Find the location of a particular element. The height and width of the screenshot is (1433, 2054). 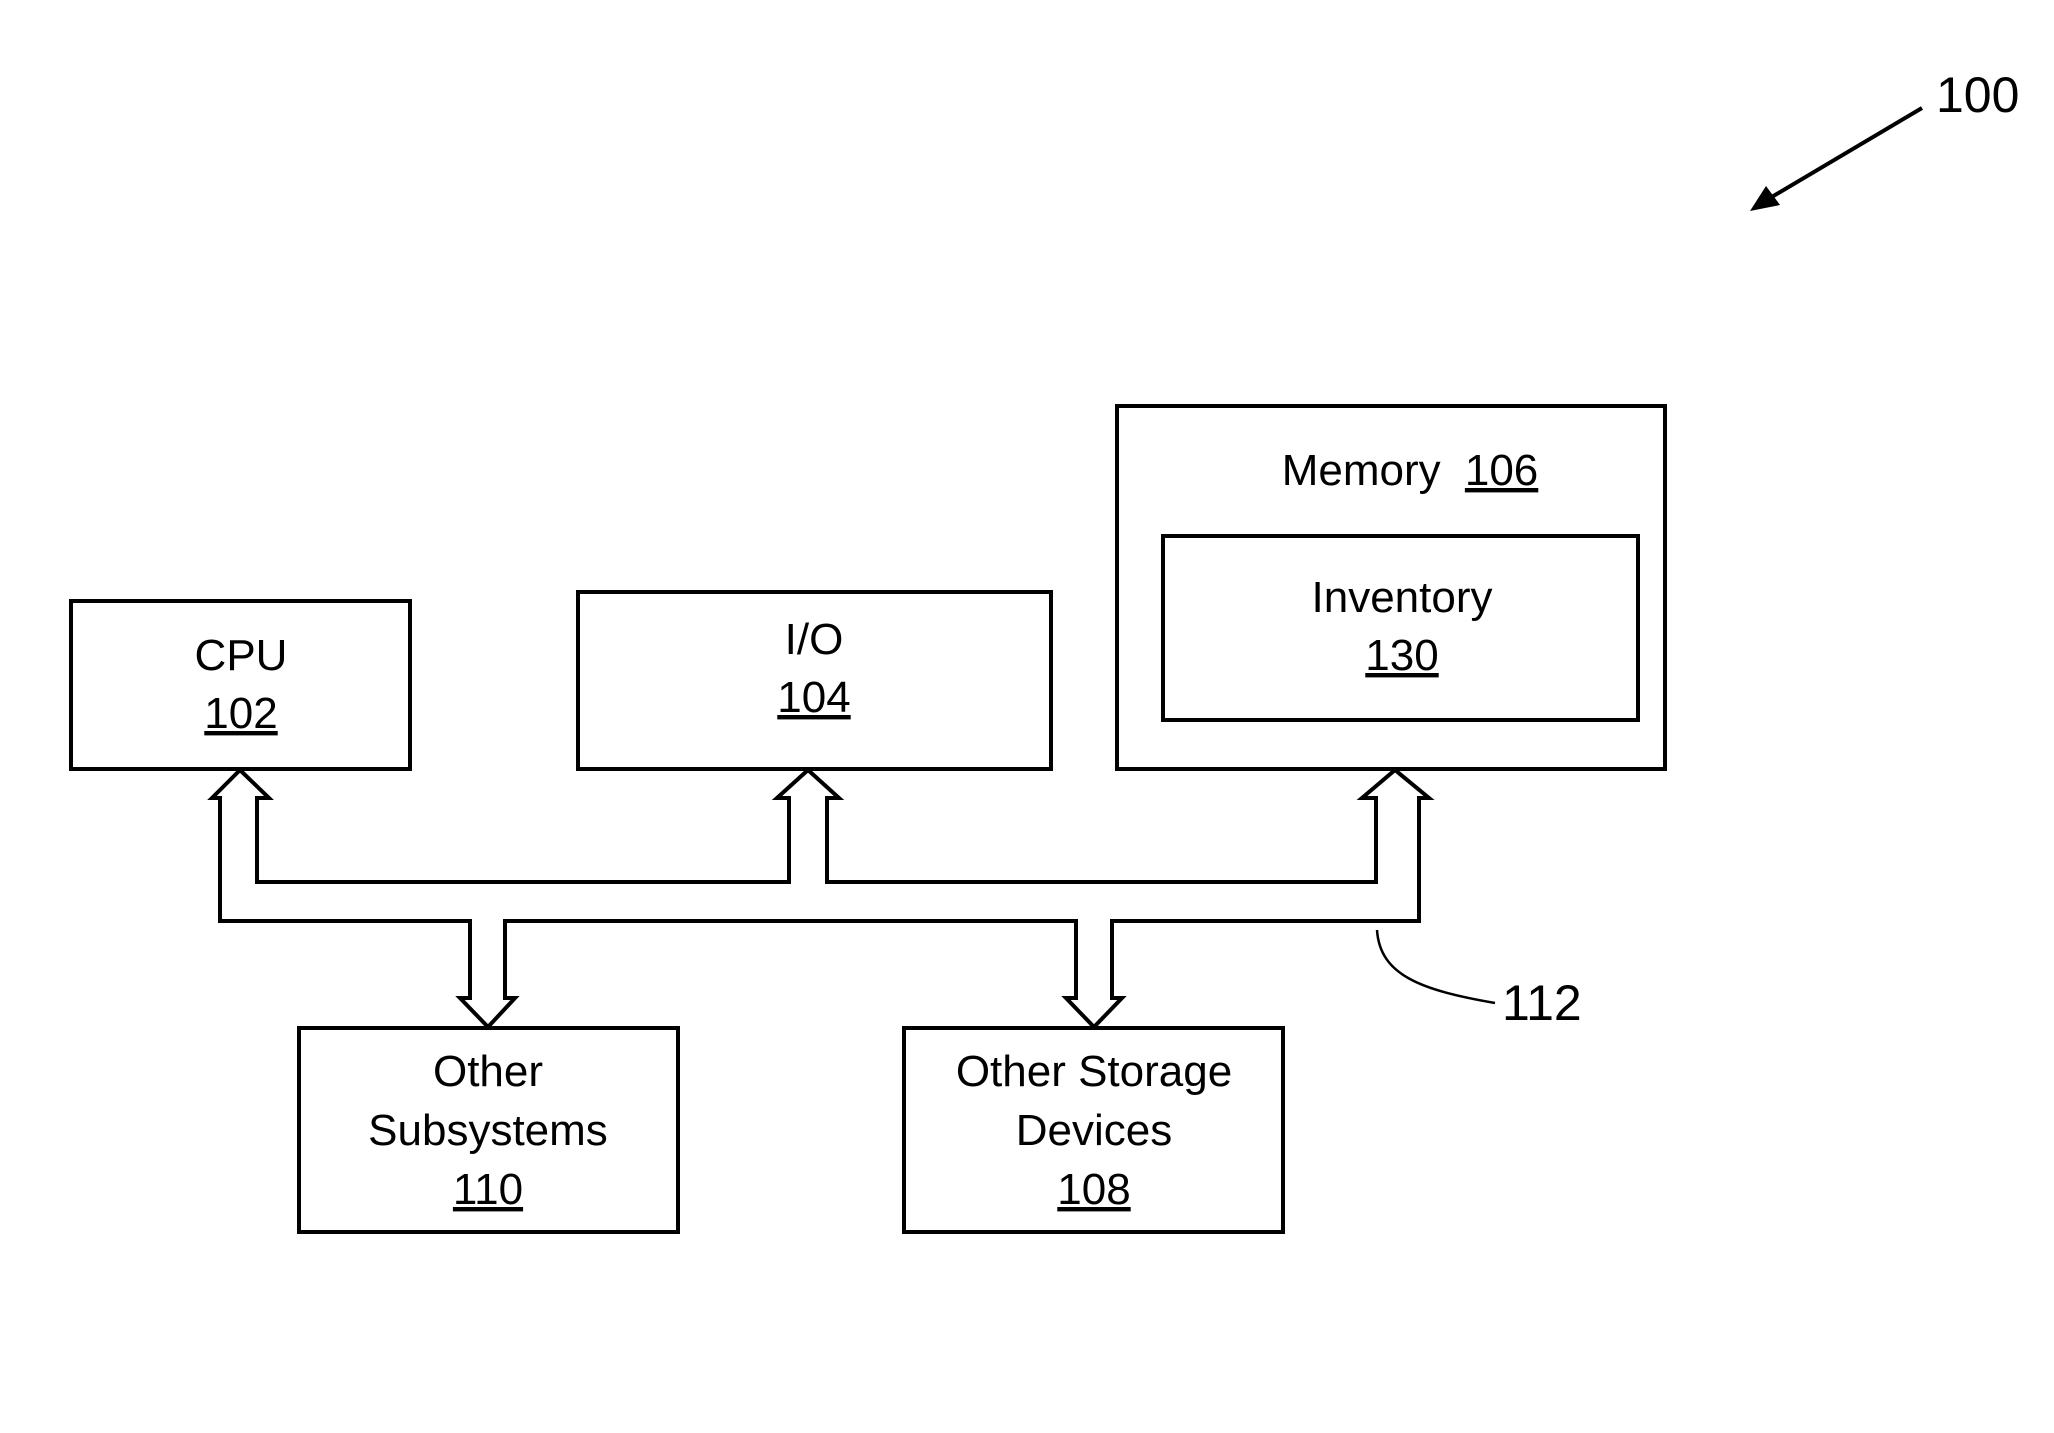

memory-number: 106 is located at coordinates (1501, 470).